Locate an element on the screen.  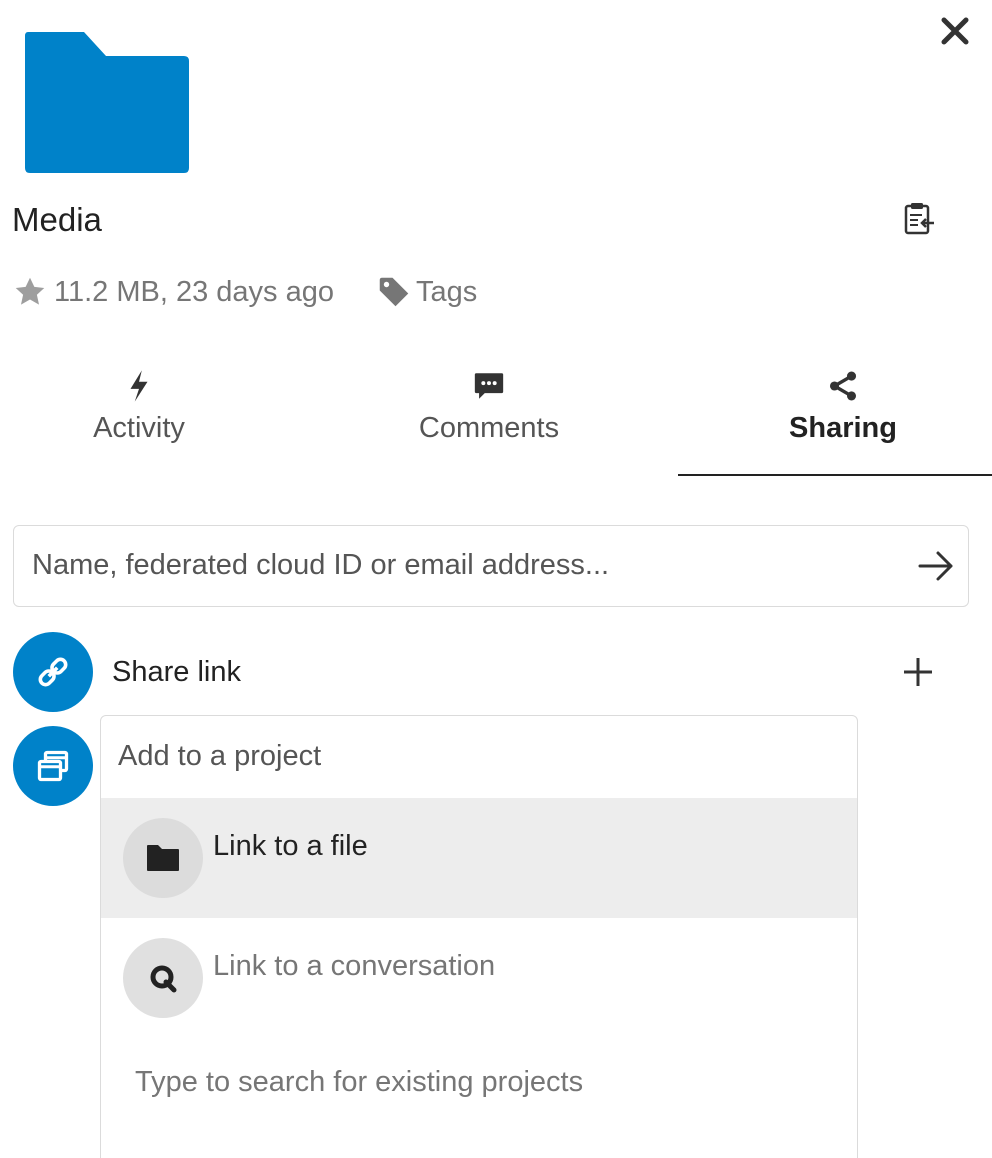
arrow-right-icon is located at coordinates (935, 566).